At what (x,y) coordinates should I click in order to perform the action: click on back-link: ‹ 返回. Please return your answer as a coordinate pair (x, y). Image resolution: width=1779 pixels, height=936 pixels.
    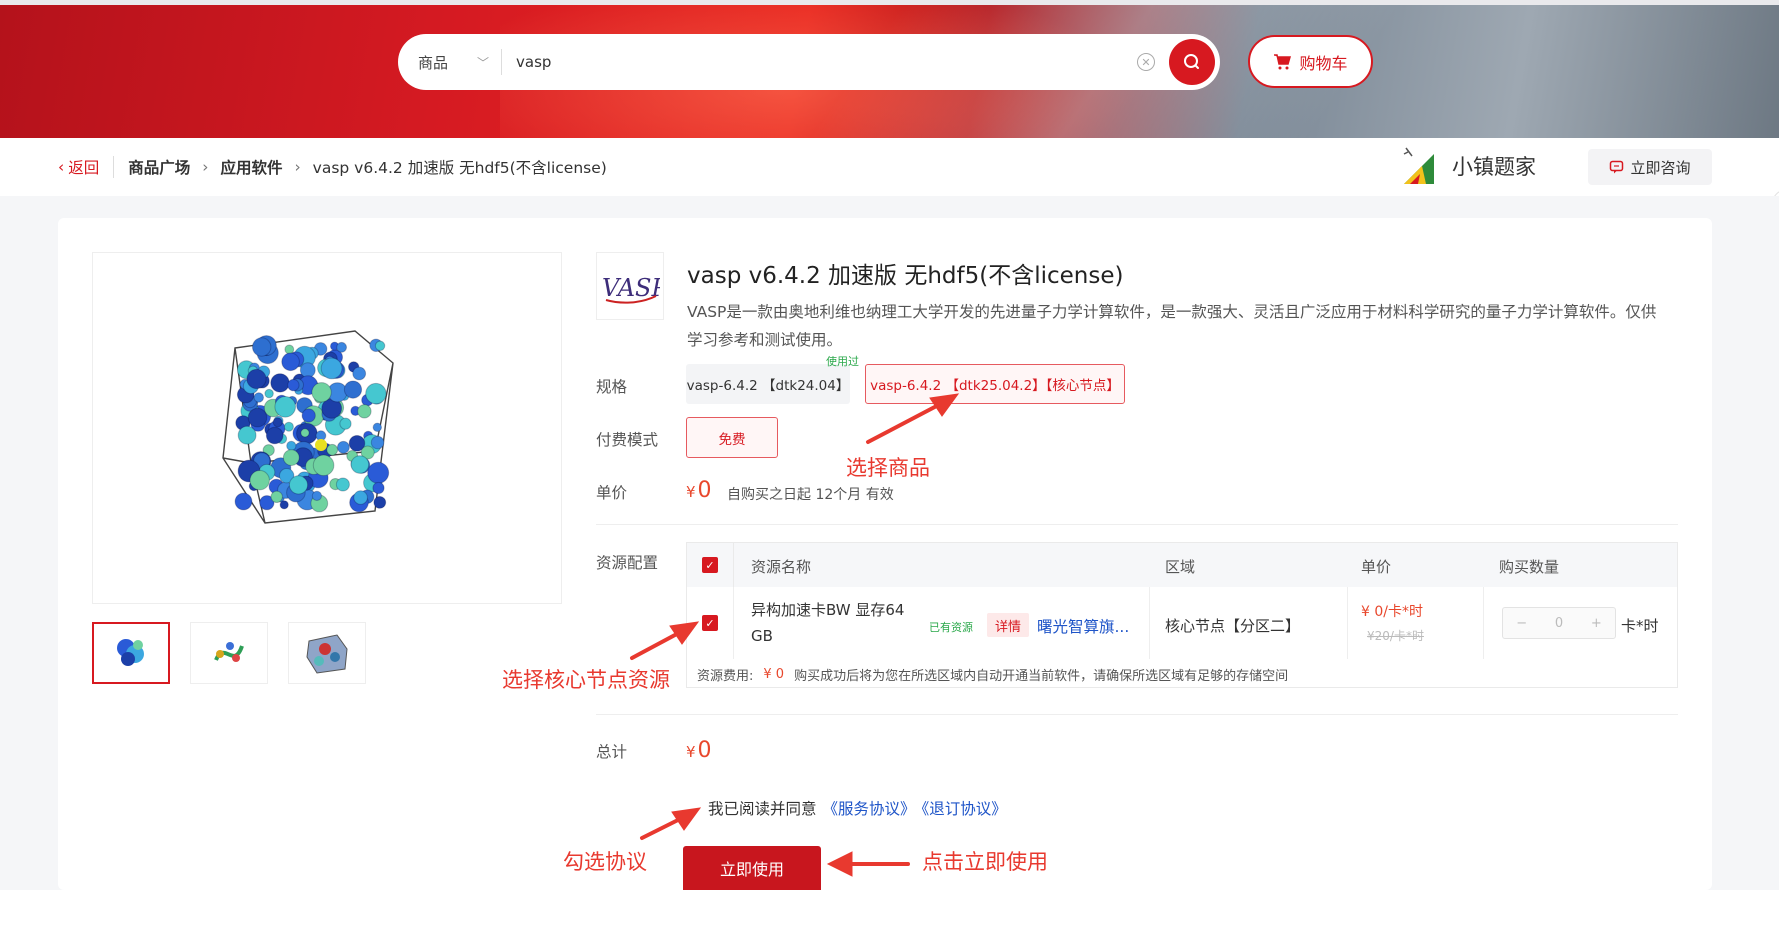
    Looking at the image, I should click on (86, 167).